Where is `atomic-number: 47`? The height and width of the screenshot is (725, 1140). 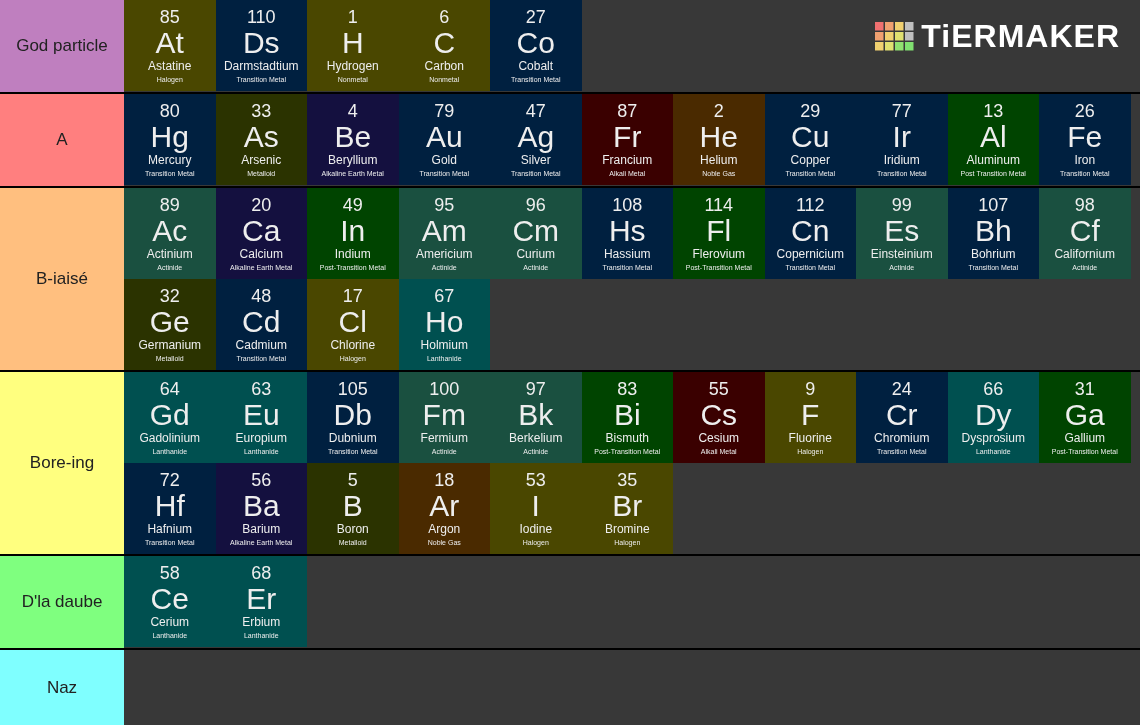 atomic-number: 47 is located at coordinates (535, 111).